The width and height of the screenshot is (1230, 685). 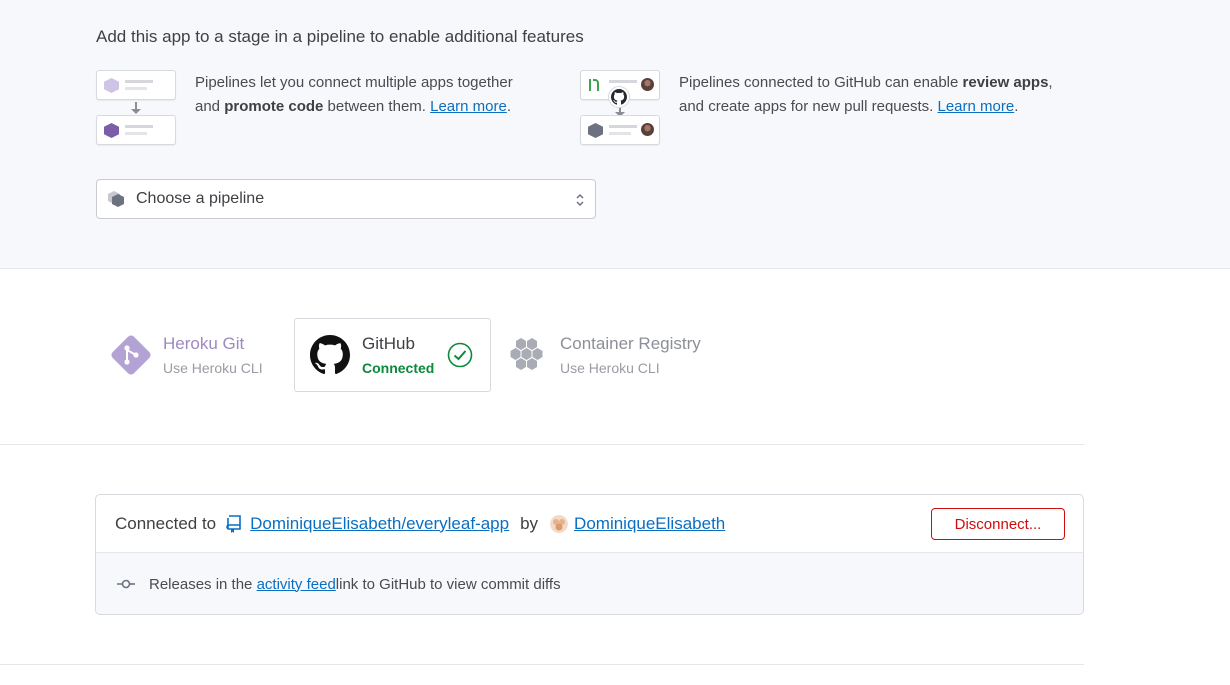 What do you see at coordinates (379, 524) in the screenshot?
I see `repo-link: DominiqueElisabeth/everyleaf-app` at bounding box center [379, 524].